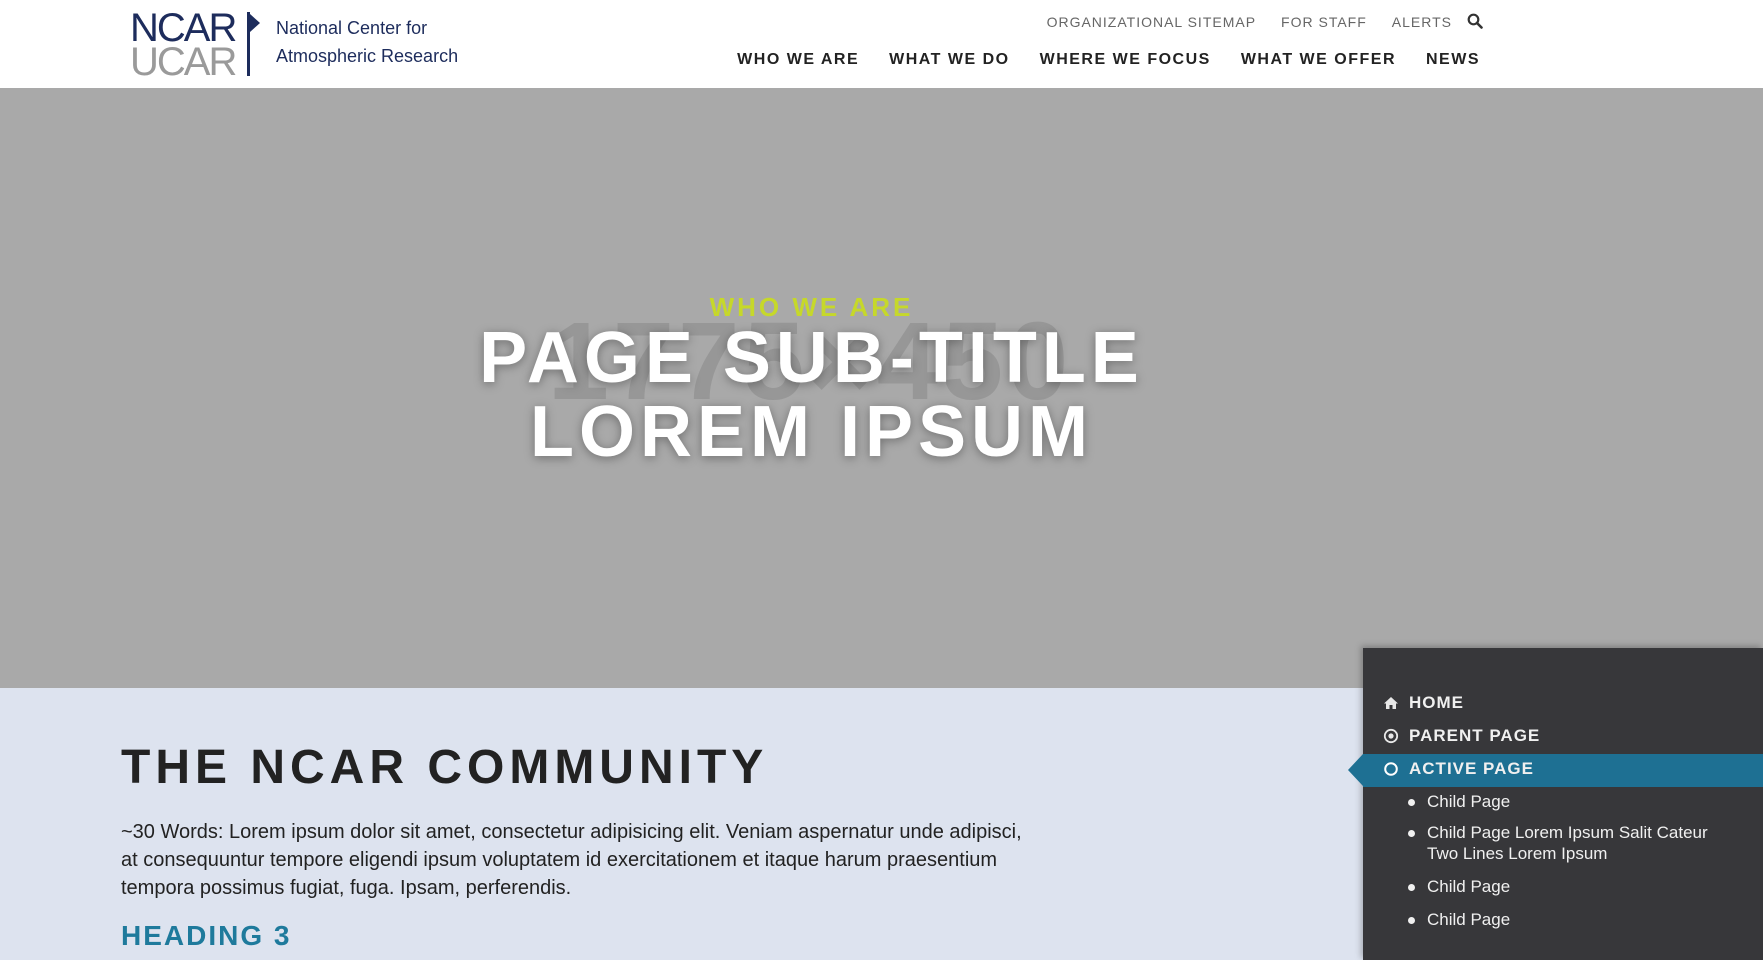  I want to click on logo-ucar: UCAR, so click(183, 62).